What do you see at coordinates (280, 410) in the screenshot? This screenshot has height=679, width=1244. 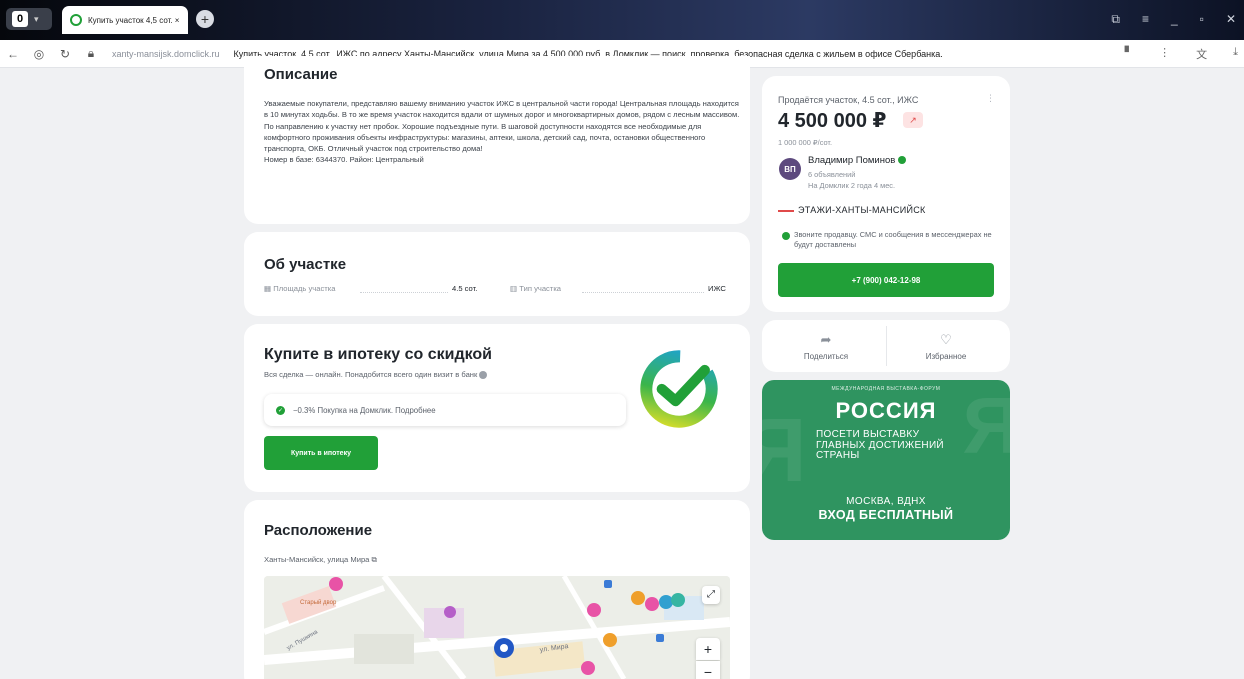 I see `check-icon: ✓` at bounding box center [280, 410].